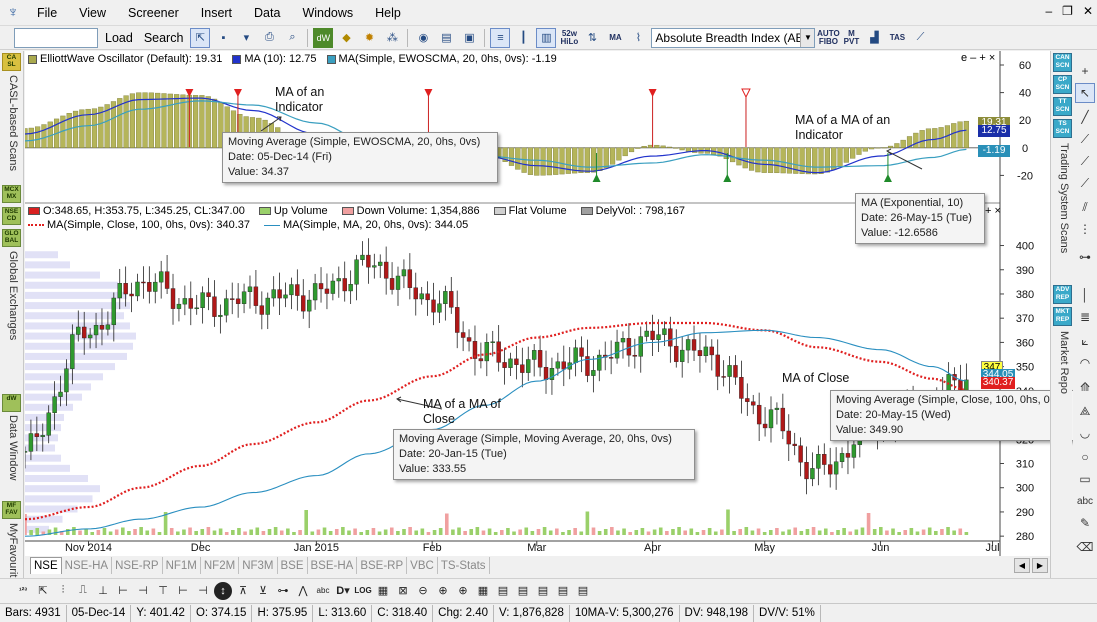  What do you see at coordinates (1085, 117) in the screenshot?
I see `line-tool-icon: ╱` at bounding box center [1085, 117].